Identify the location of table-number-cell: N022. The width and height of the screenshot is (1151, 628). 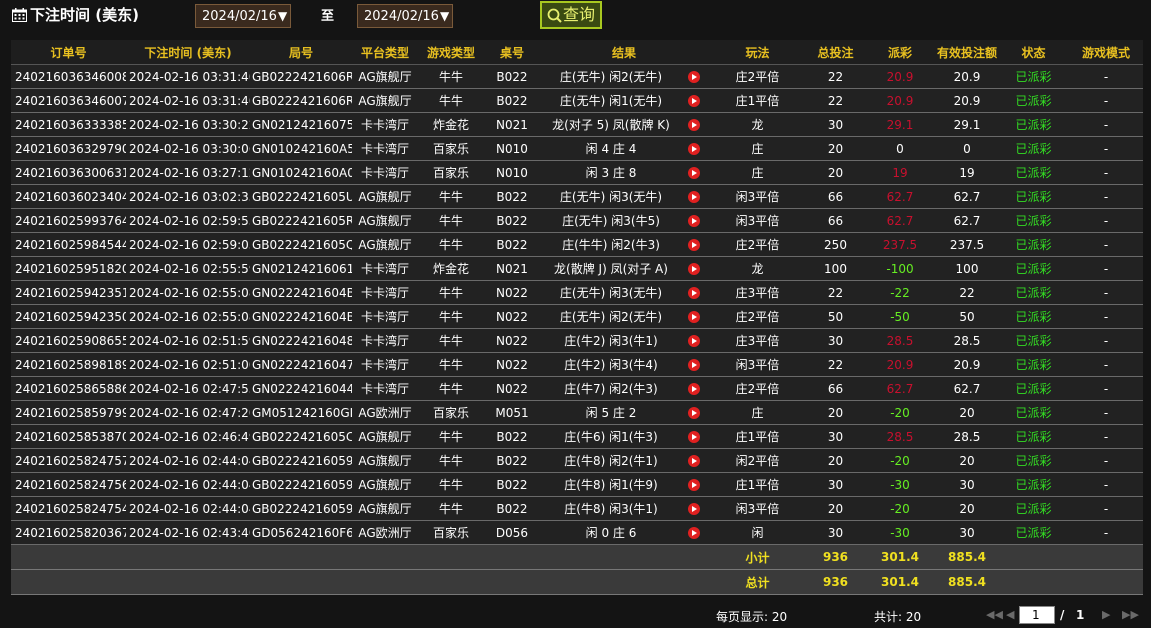
(512, 316).